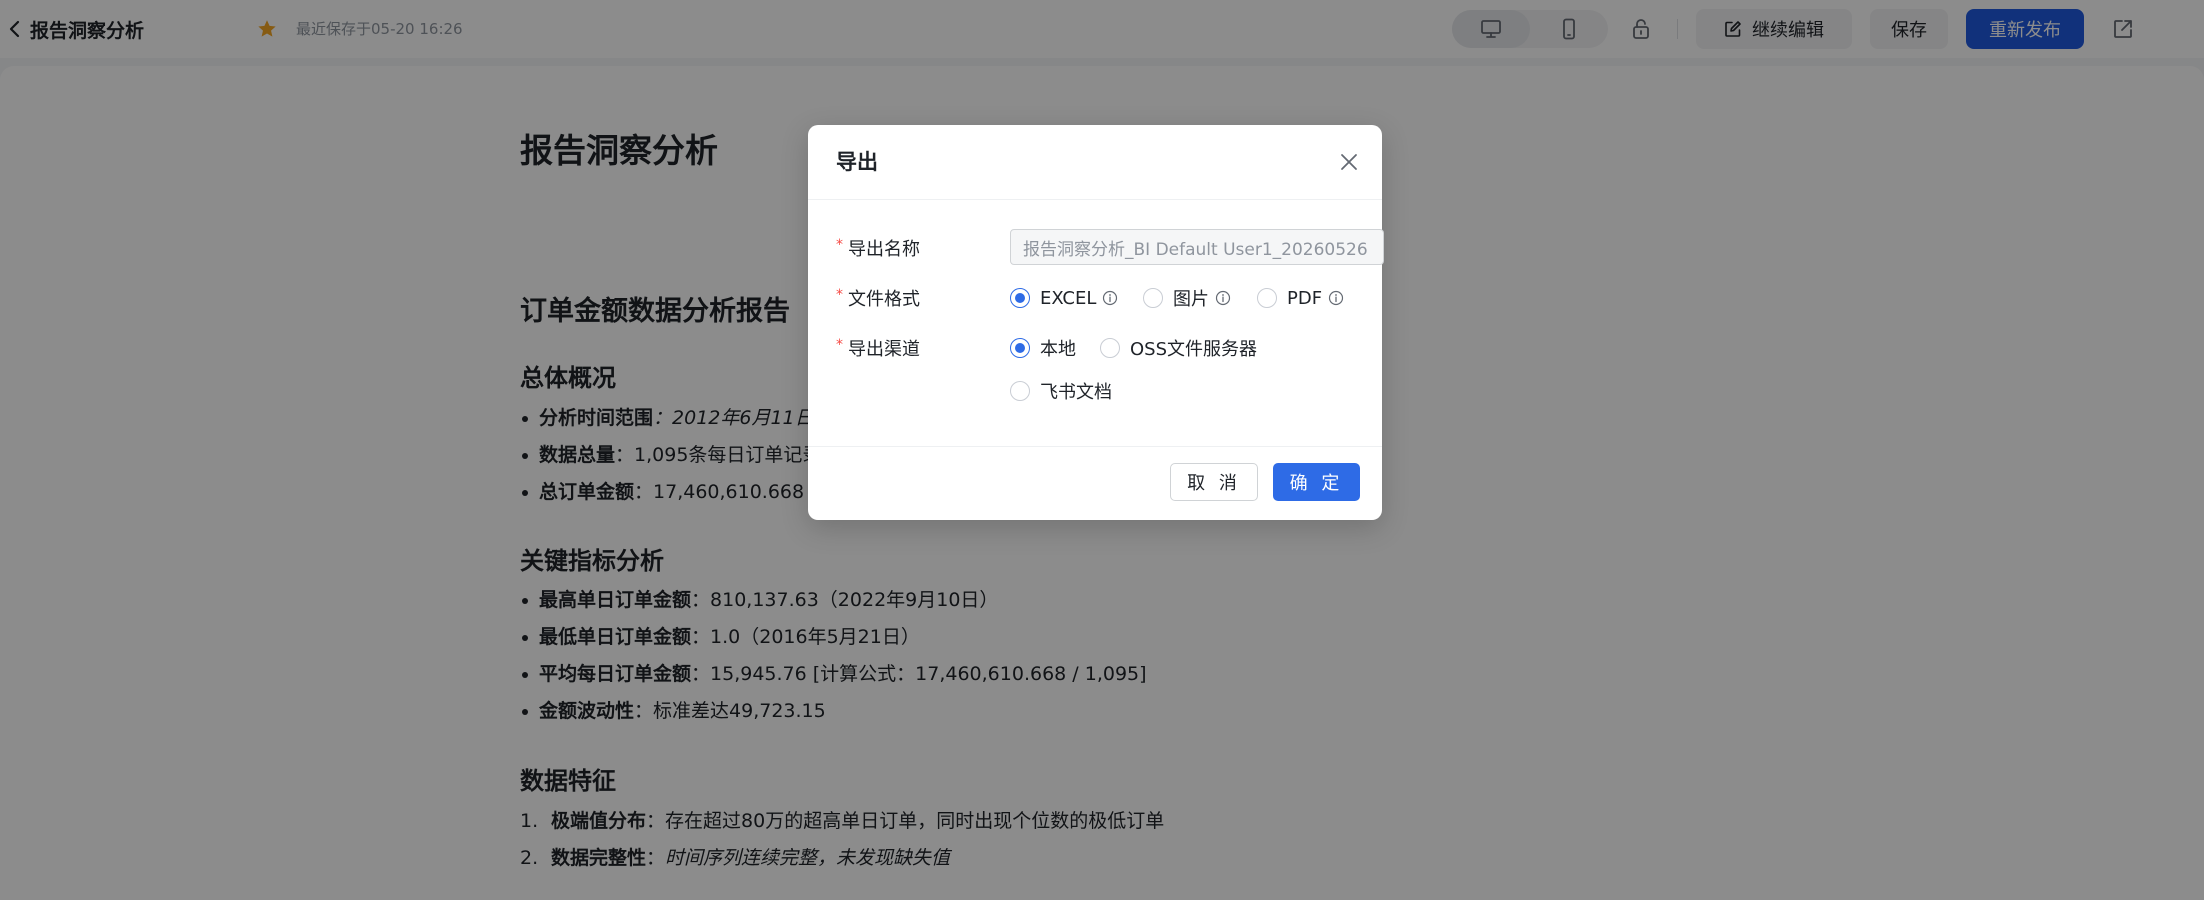  What do you see at coordinates (884, 249) in the screenshot?
I see `export-name-label-text: 导出名称` at bounding box center [884, 249].